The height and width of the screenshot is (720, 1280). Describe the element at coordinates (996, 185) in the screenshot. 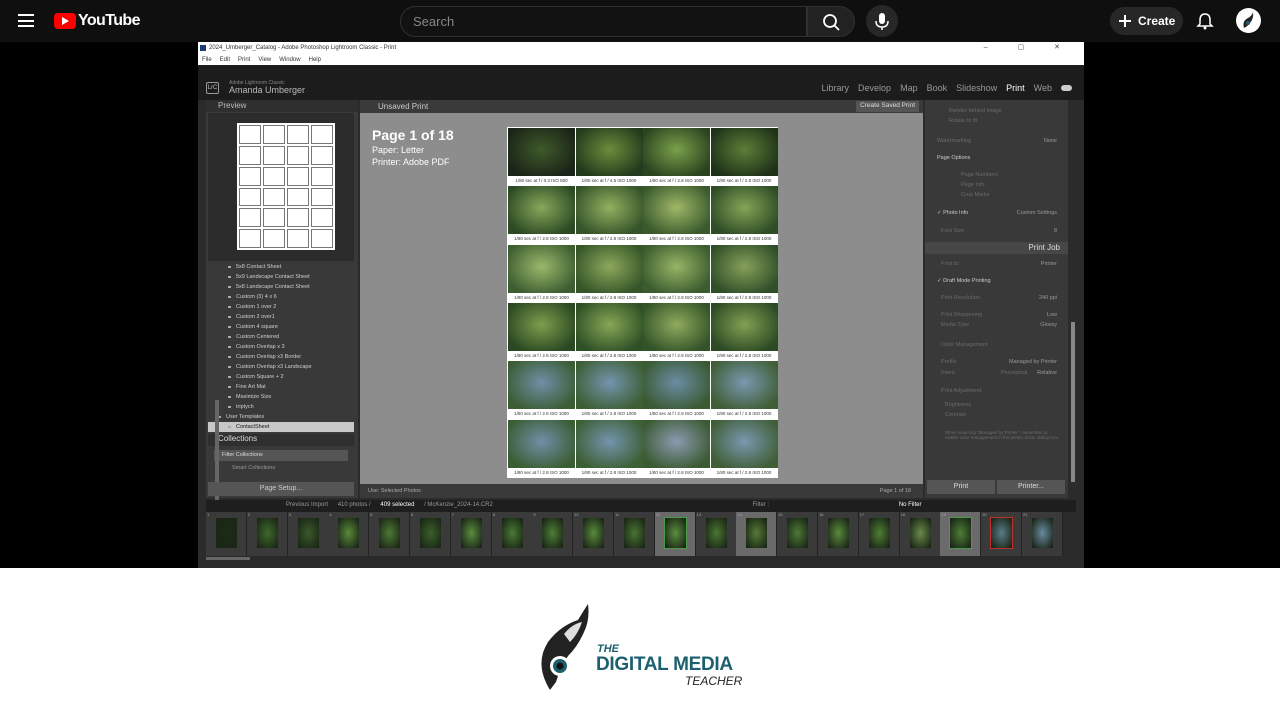

I see `page-info-checkbox: Page Info` at that location.